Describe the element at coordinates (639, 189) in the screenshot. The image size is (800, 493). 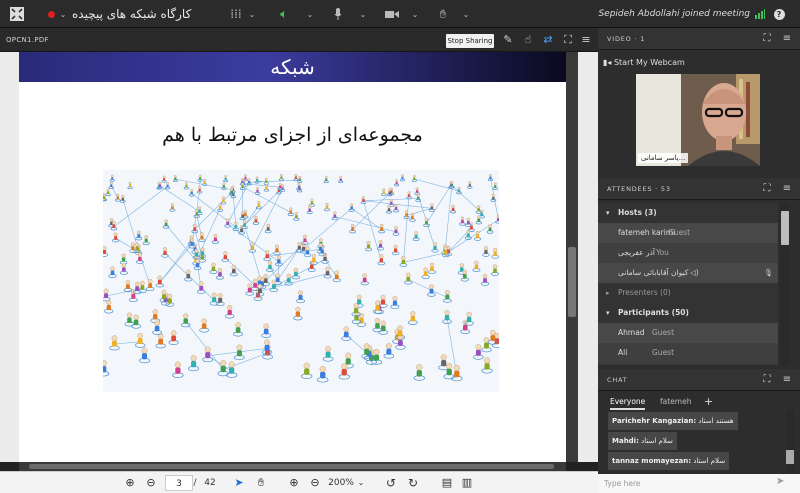
I see `attendees-pod-title: ATTENDEES · 53` at that location.